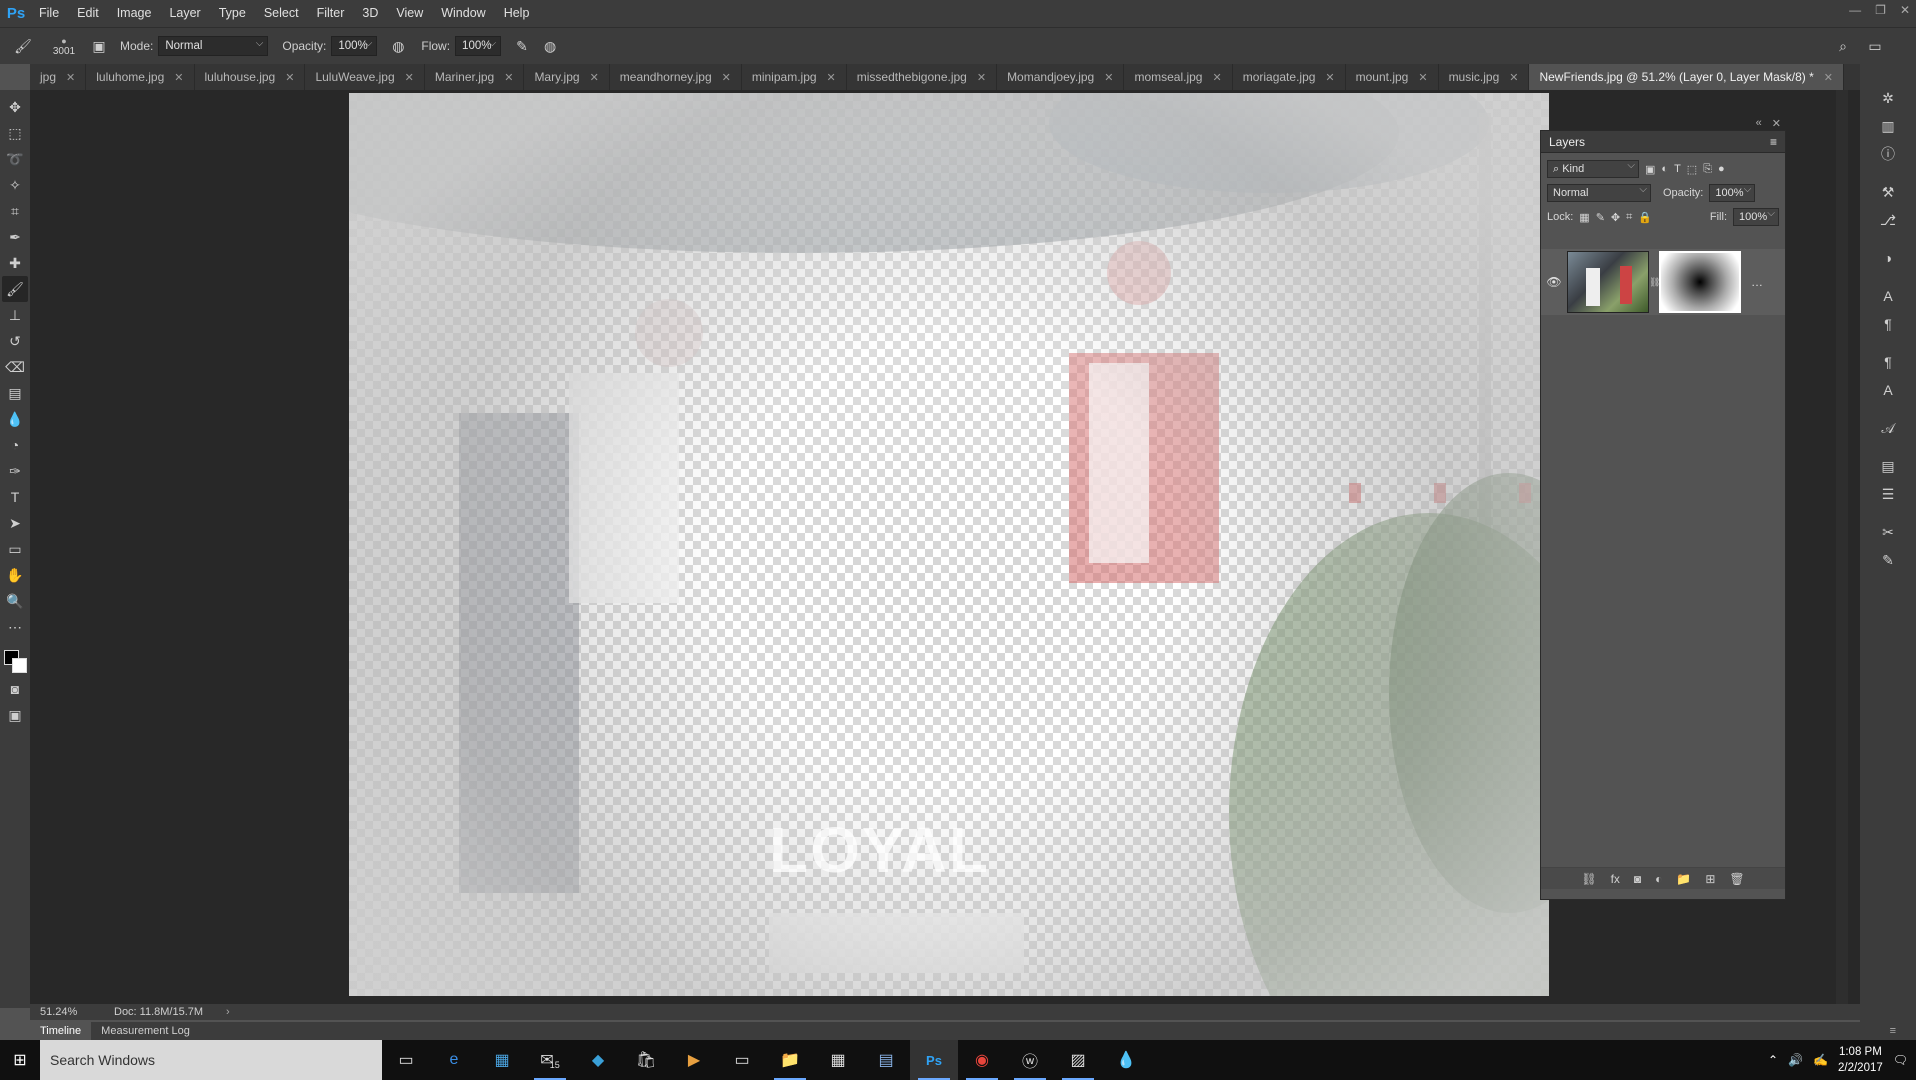 The image size is (1916, 1080). Describe the element at coordinates (1178, 77) in the screenshot. I see `tab-document: momseal.jpg ✕` at that location.